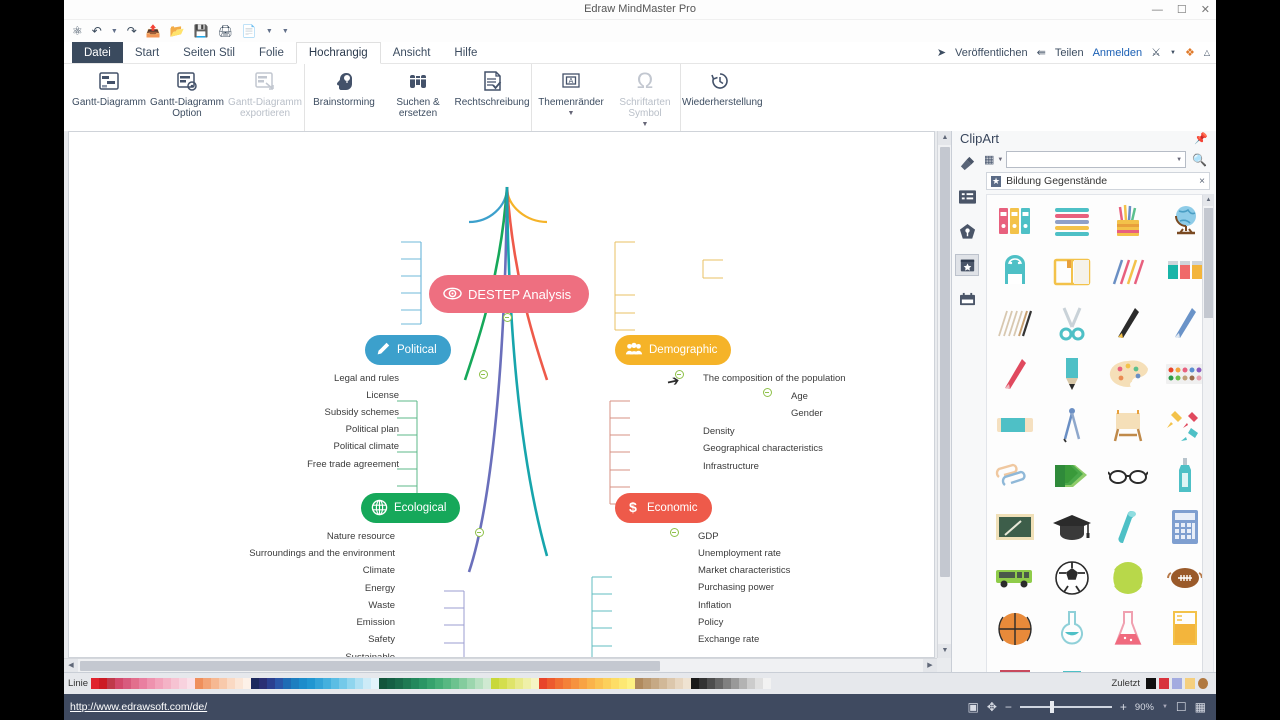  What do you see at coordinates (1128, 628) in the screenshot?
I see `clipart-item-erlenmeyer-flask` at bounding box center [1128, 628].